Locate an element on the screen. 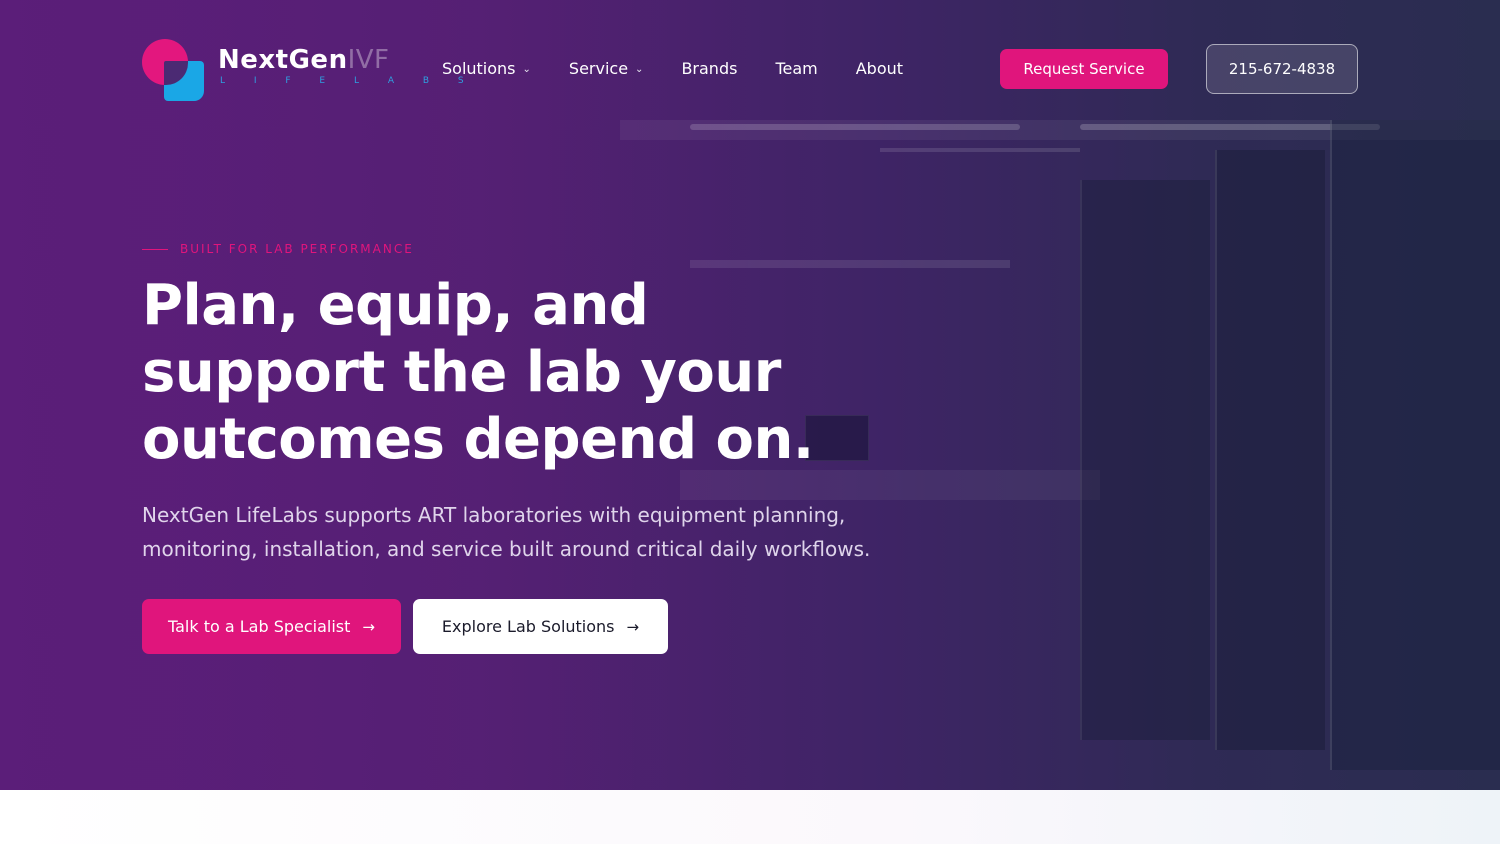 This screenshot has width=1500, height=844. button-label: Explore Lab Solutions is located at coordinates (528, 626).